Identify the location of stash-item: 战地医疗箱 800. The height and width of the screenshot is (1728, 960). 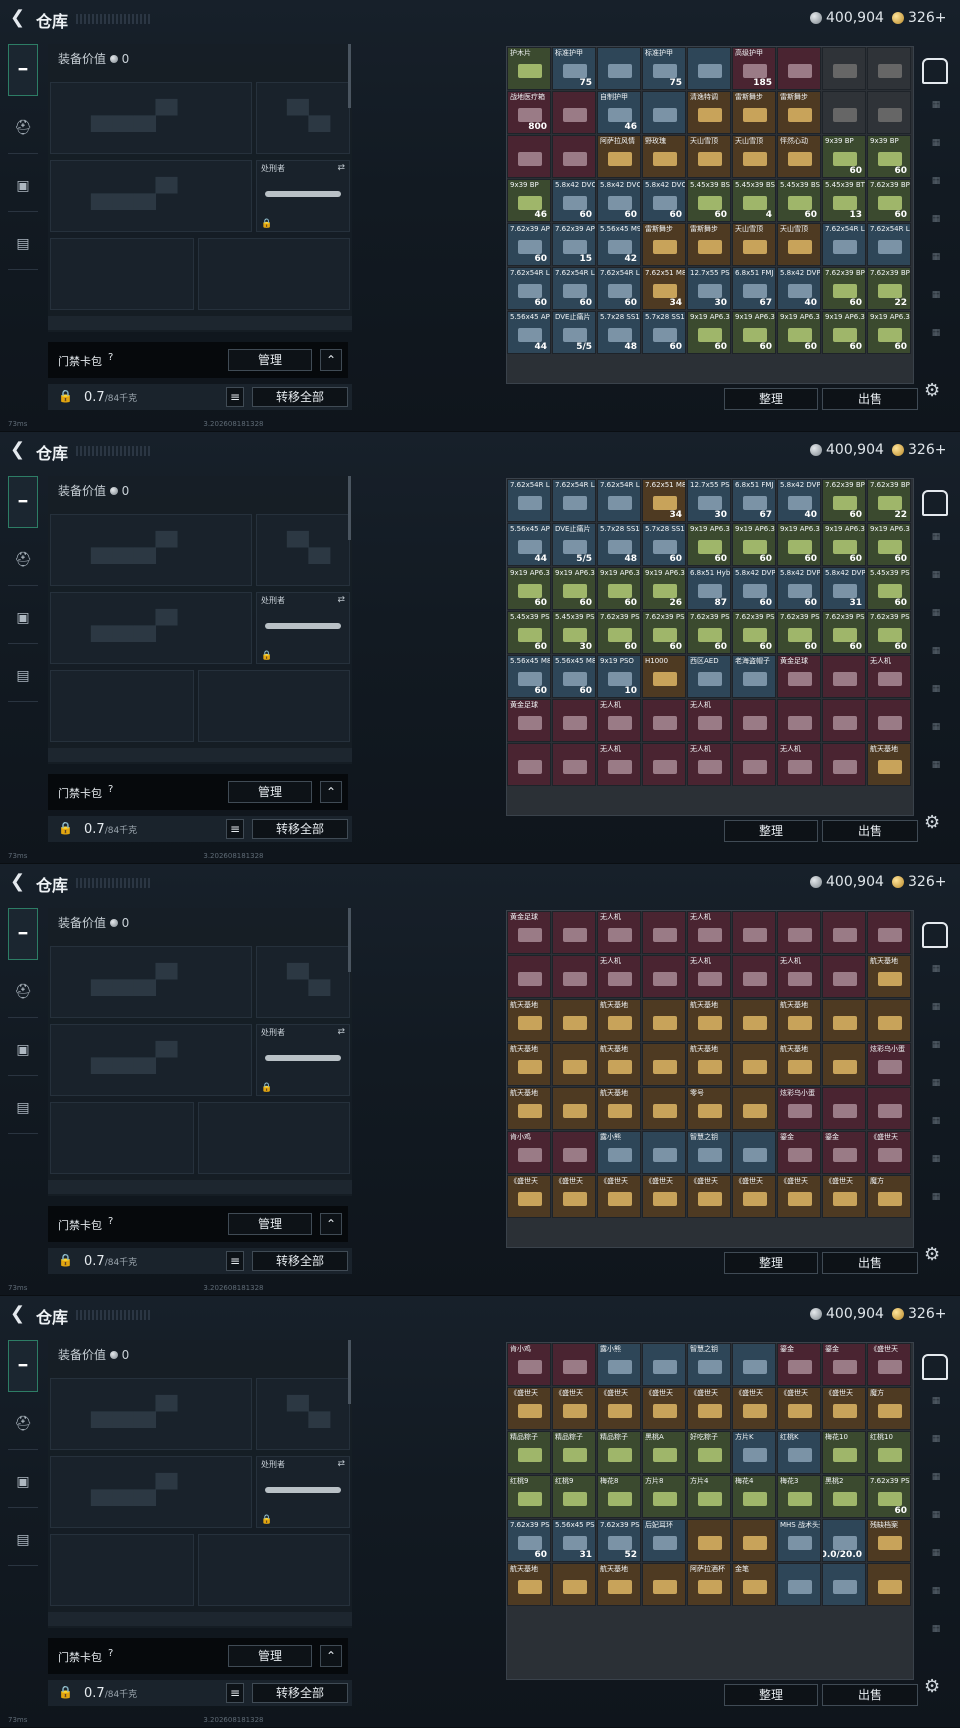
(529, 112).